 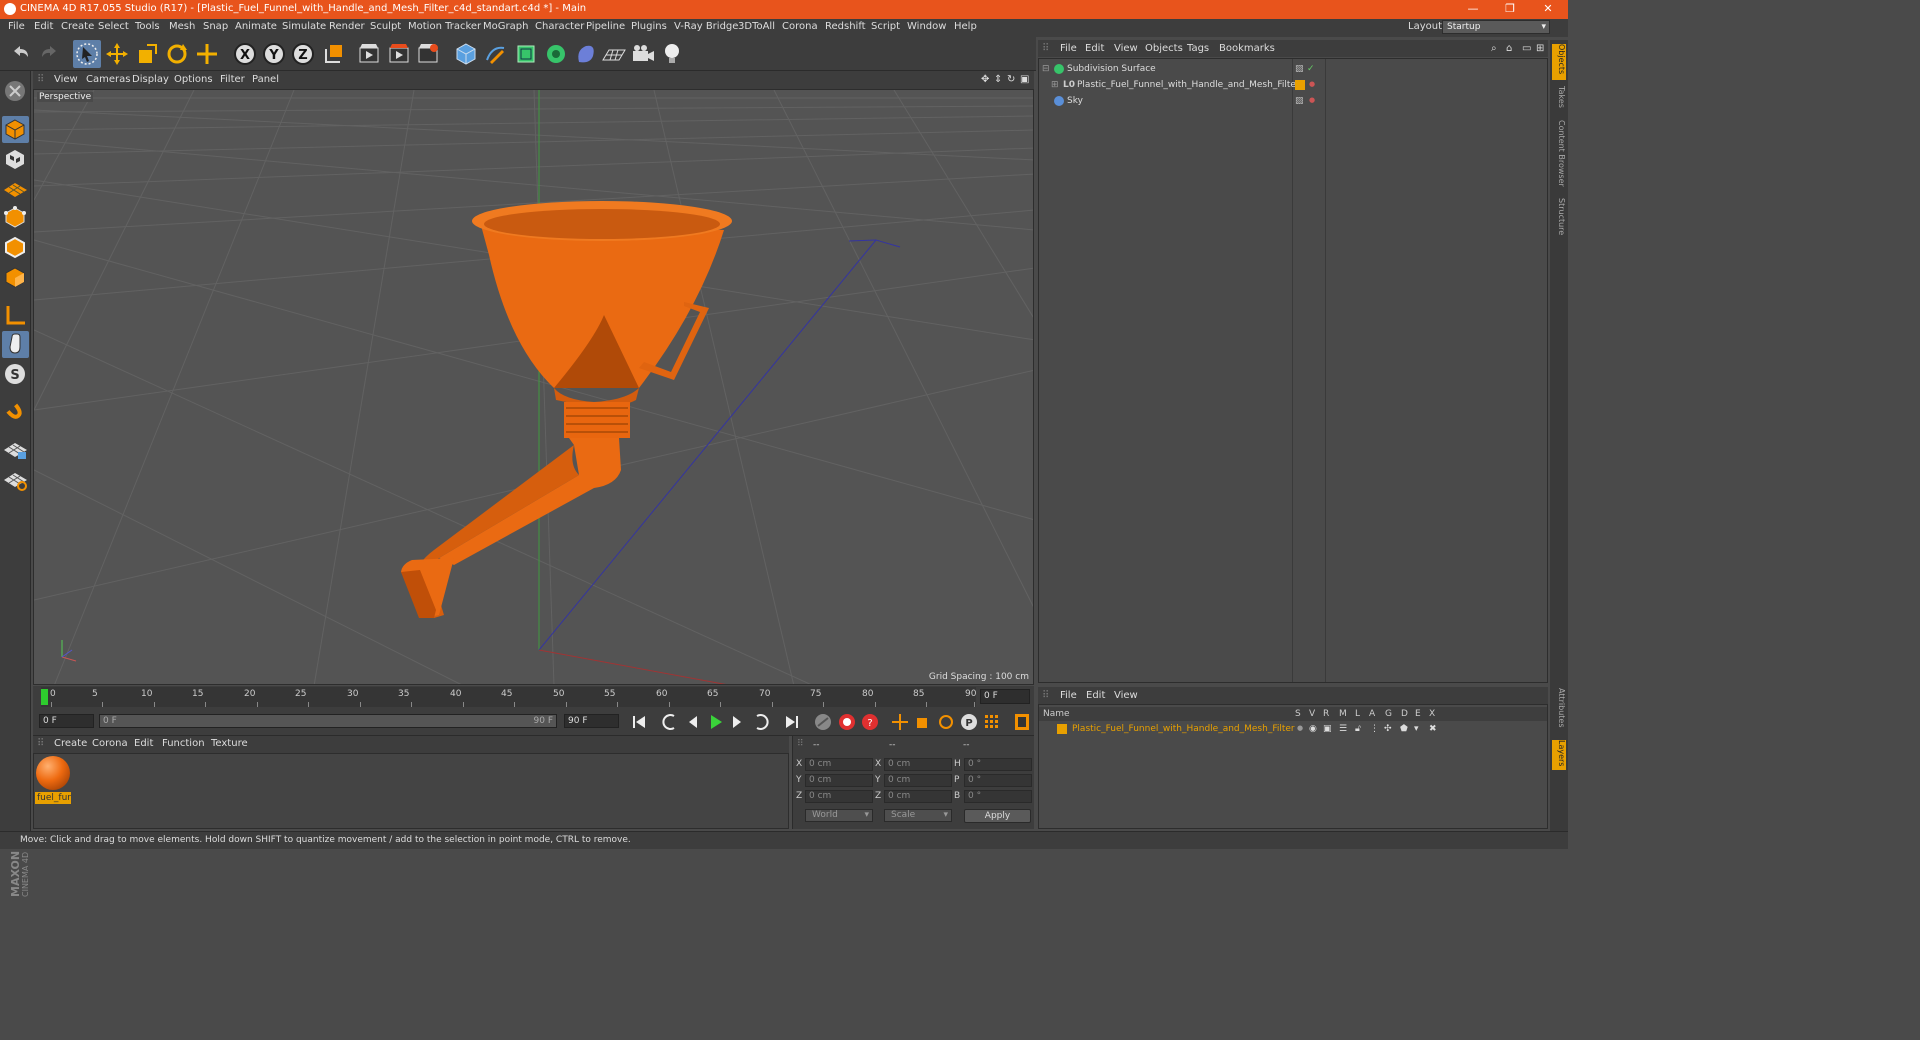 I want to click on make-editable-button, so click(x=15, y=91).